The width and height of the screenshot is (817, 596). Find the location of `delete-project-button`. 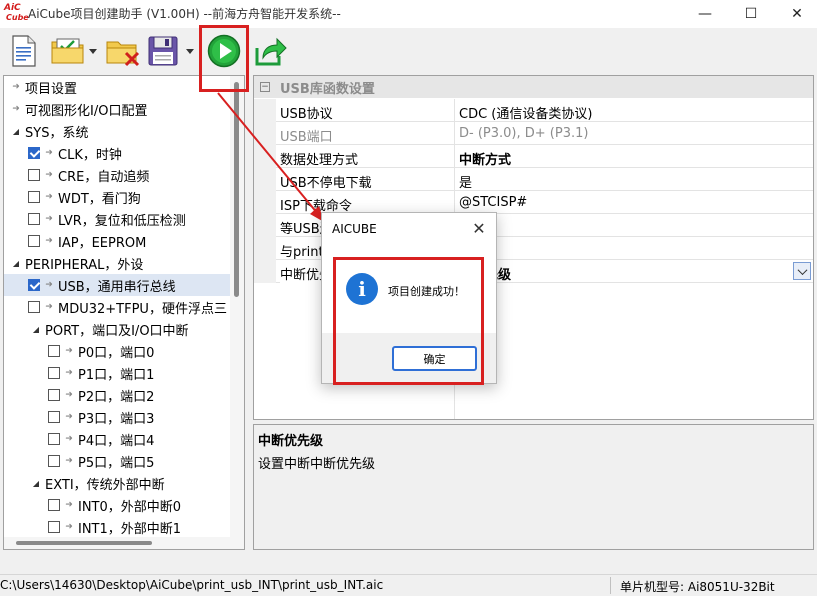

delete-project-button is located at coordinates (123, 51).